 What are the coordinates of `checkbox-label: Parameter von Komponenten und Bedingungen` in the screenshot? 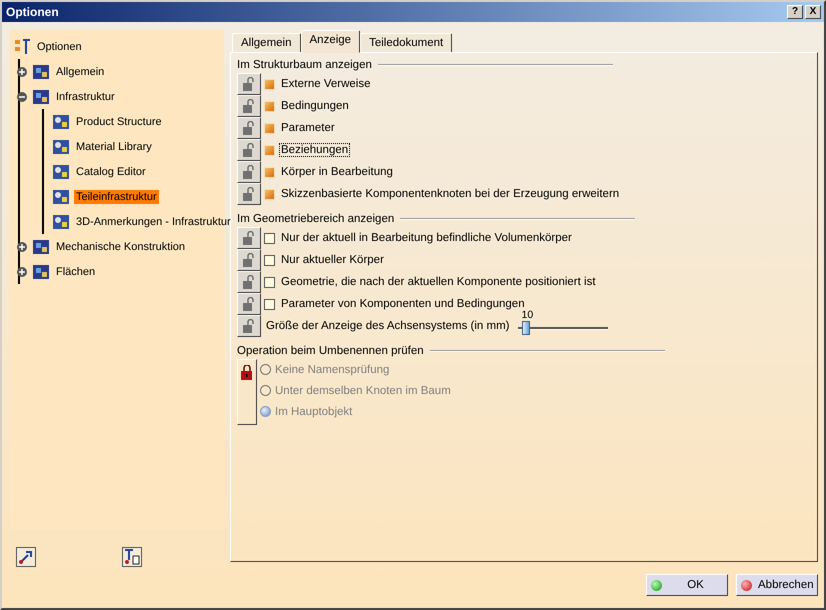 It's located at (403, 303).